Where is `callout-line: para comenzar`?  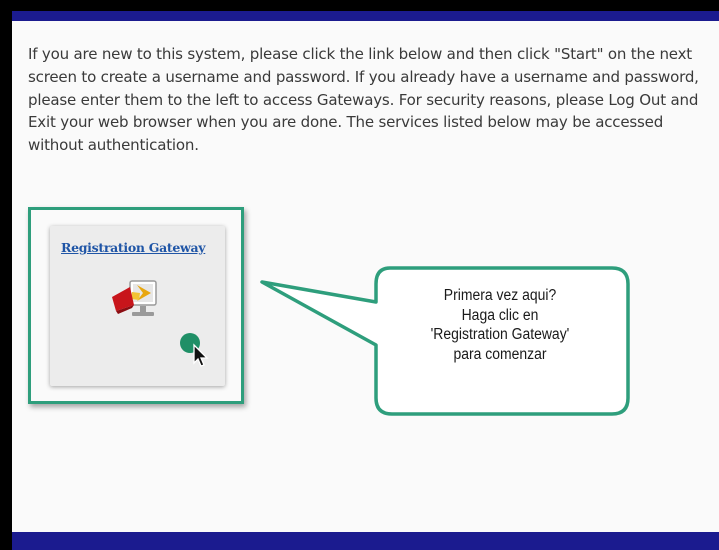
callout-line: para comenzar is located at coordinates (500, 354).